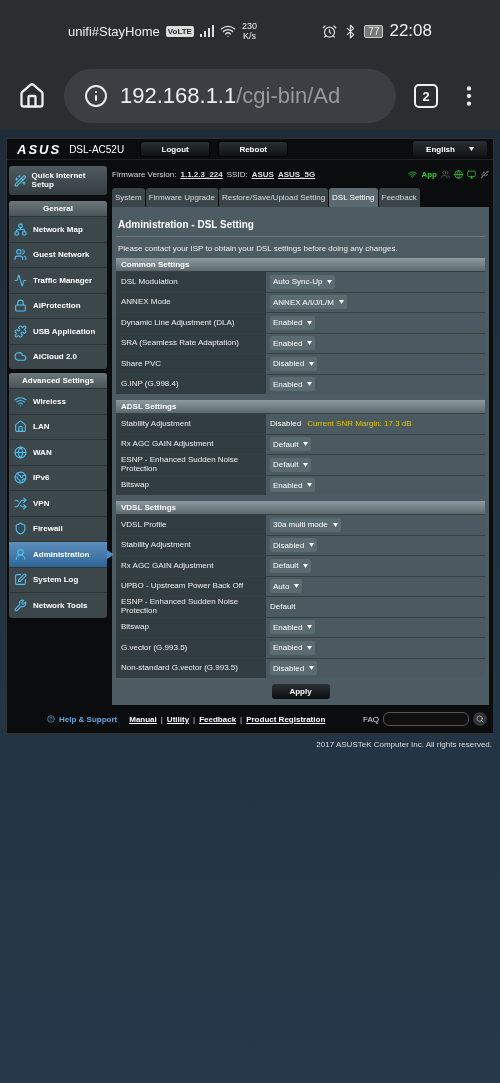 This screenshot has width=500, height=1083. What do you see at coordinates (58, 452) in the screenshot?
I see `sidebar-item: WAN` at bounding box center [58, 452].